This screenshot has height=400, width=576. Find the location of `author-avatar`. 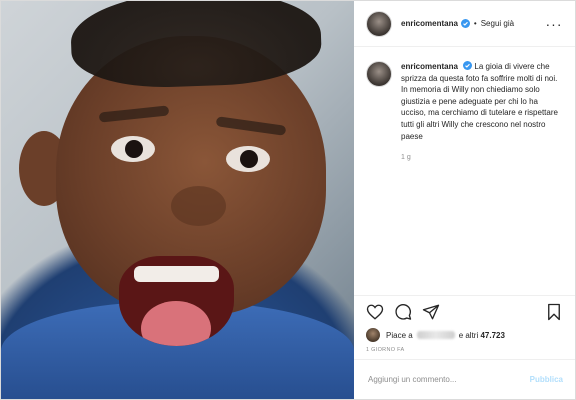

author-avatar is located at coordinates (379, 23).